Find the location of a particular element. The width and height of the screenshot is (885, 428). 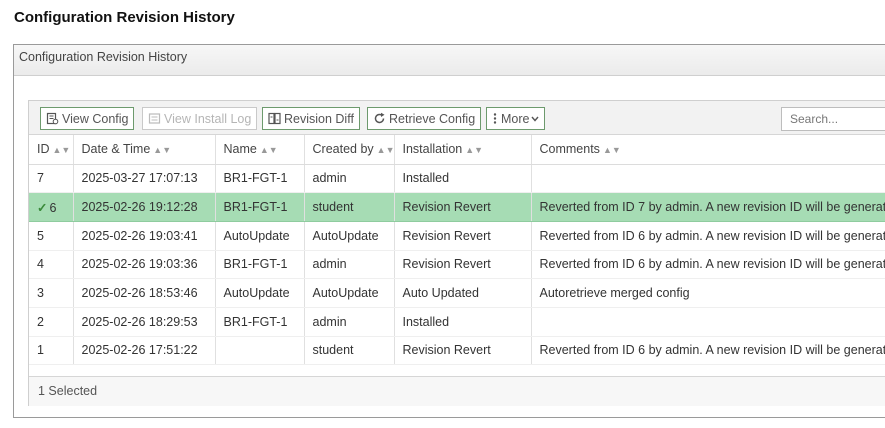

cell-comments: Autoretrieve merged config is located at coordinates (708, 293).